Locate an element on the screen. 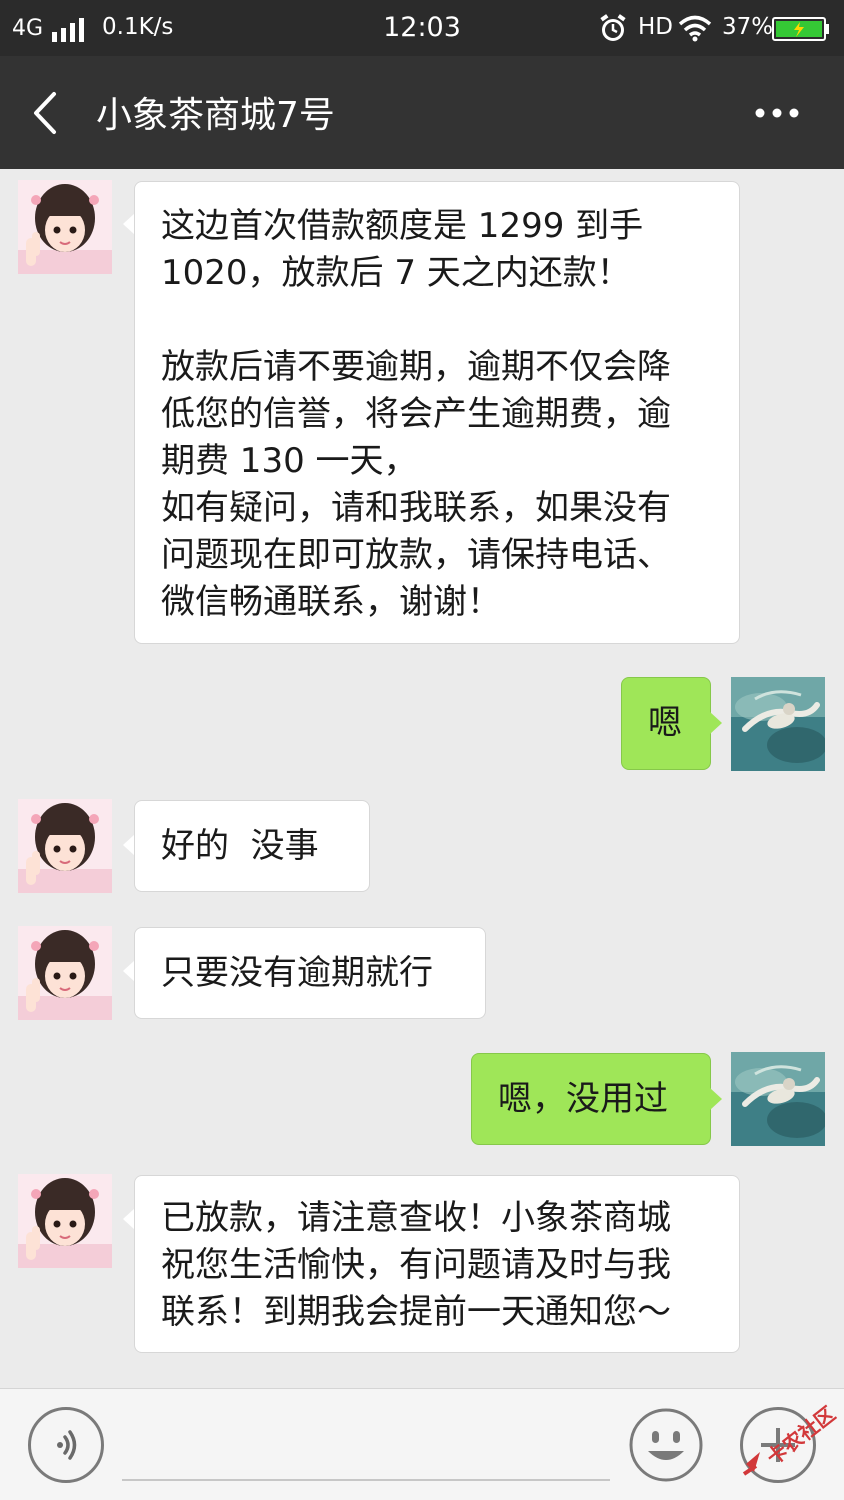 This screenshot has width=844, height=1500. message-line: 已放款，请注意查收！小象茶商城 is located at coordinates (416, 1218).